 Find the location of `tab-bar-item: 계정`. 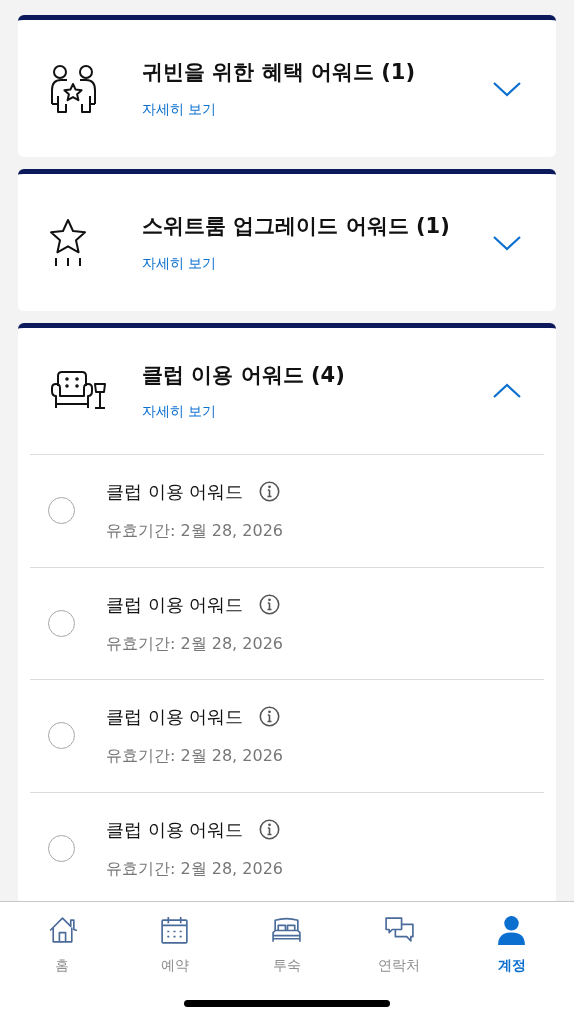

tab-bar-item: 계정 is located at coordinates (511, 945).